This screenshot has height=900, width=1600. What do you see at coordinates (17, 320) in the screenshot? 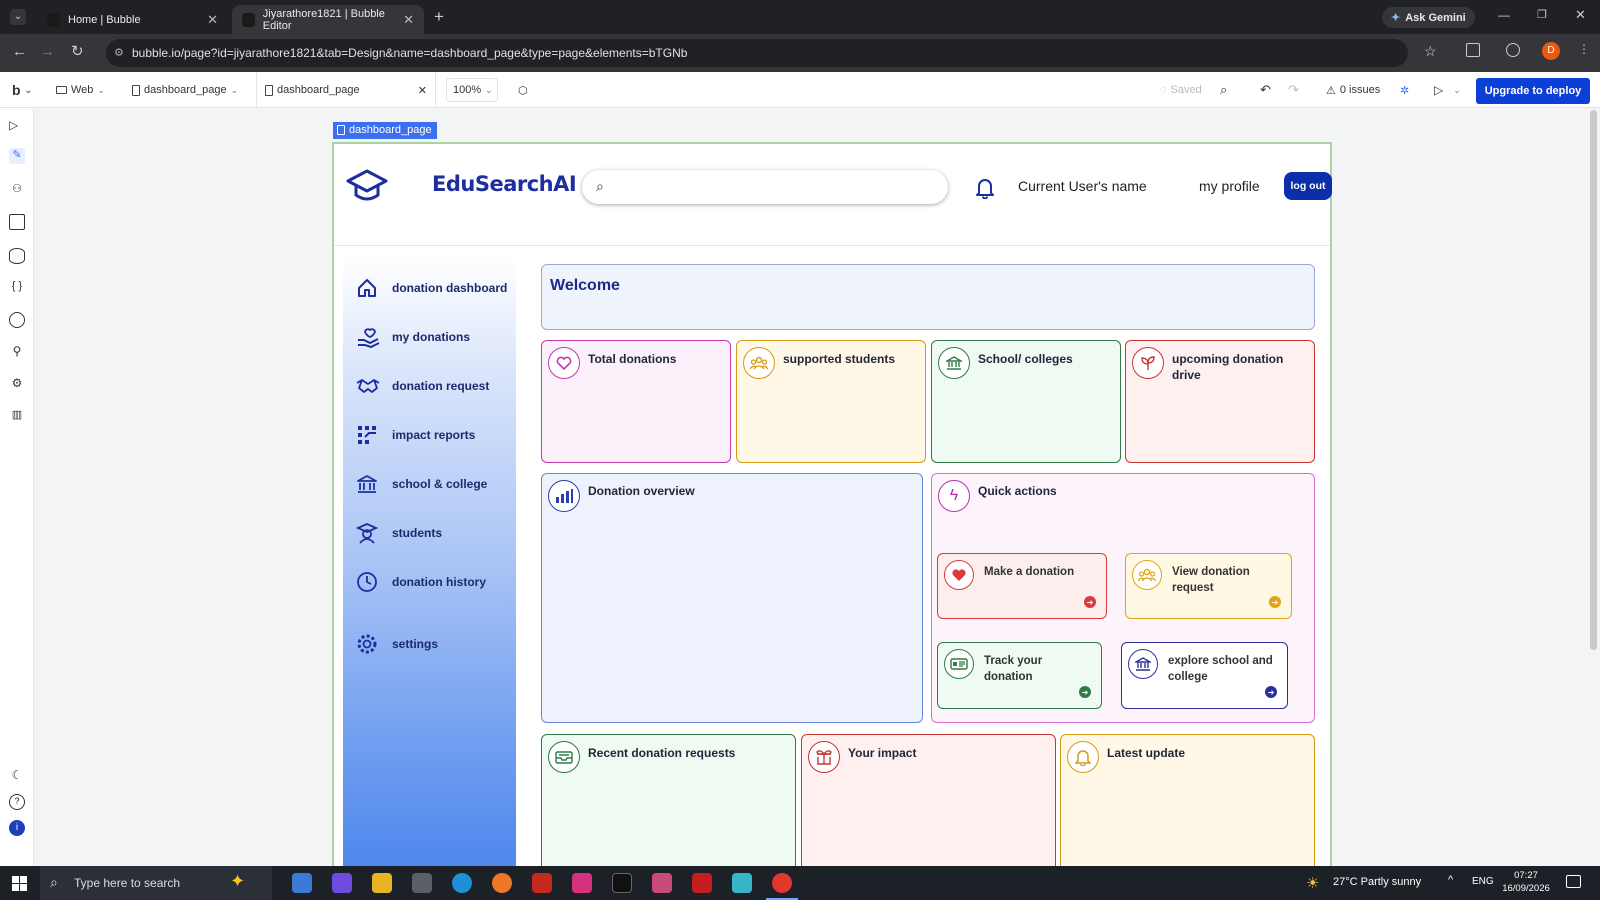
I see `globe-icon` at bounding box center [17, 320].